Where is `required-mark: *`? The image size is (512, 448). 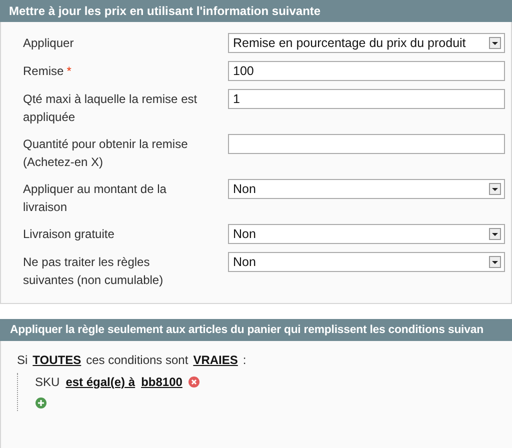
required-mark: * is located at coordinates (69, 71).